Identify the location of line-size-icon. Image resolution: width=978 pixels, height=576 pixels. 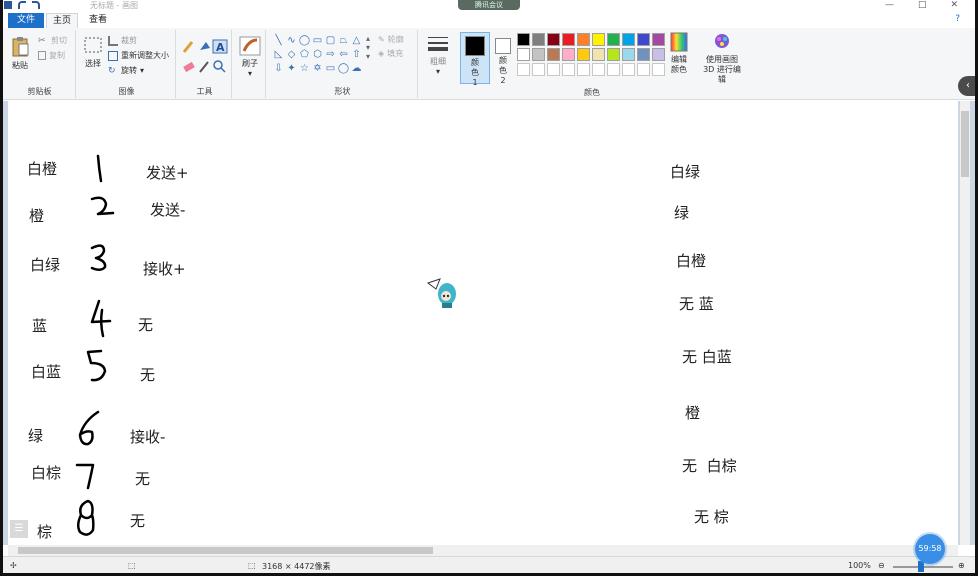
(438, 44).